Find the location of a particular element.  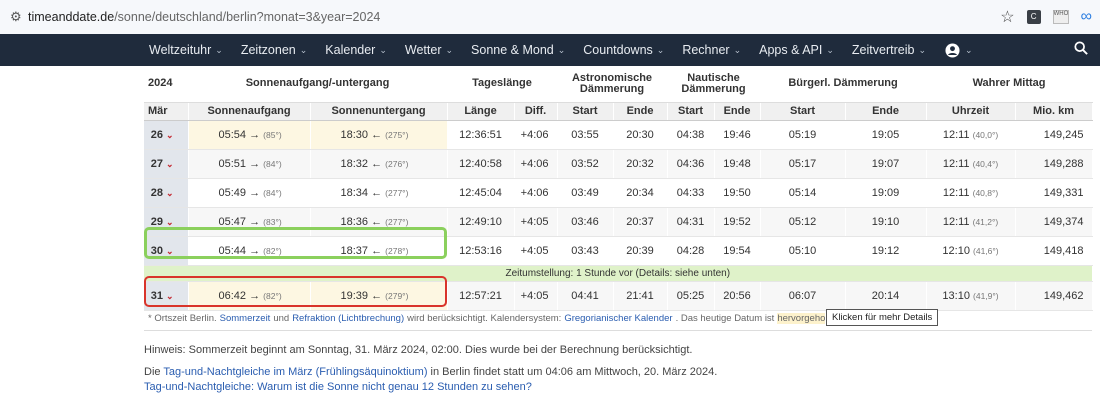

day-length: 12:45:04 is located at coordinates (481, 193).